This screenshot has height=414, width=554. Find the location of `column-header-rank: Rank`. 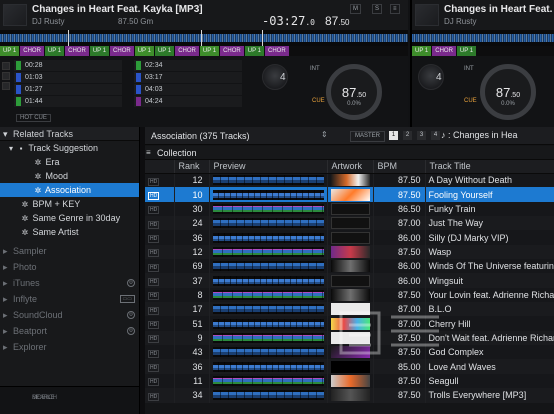

column-header-rank: Rank is located at coordinates (192, 167).